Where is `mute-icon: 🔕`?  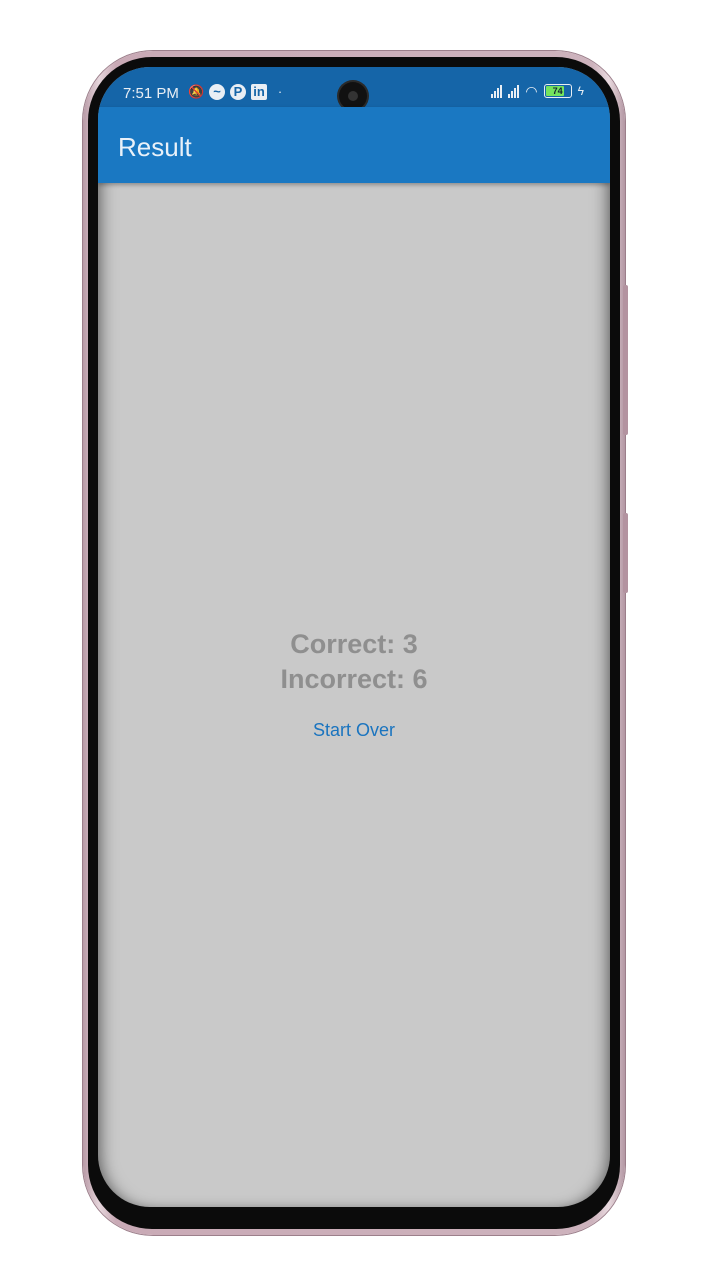 mute-icon: 🔕 is located at coordinates (196, 91).